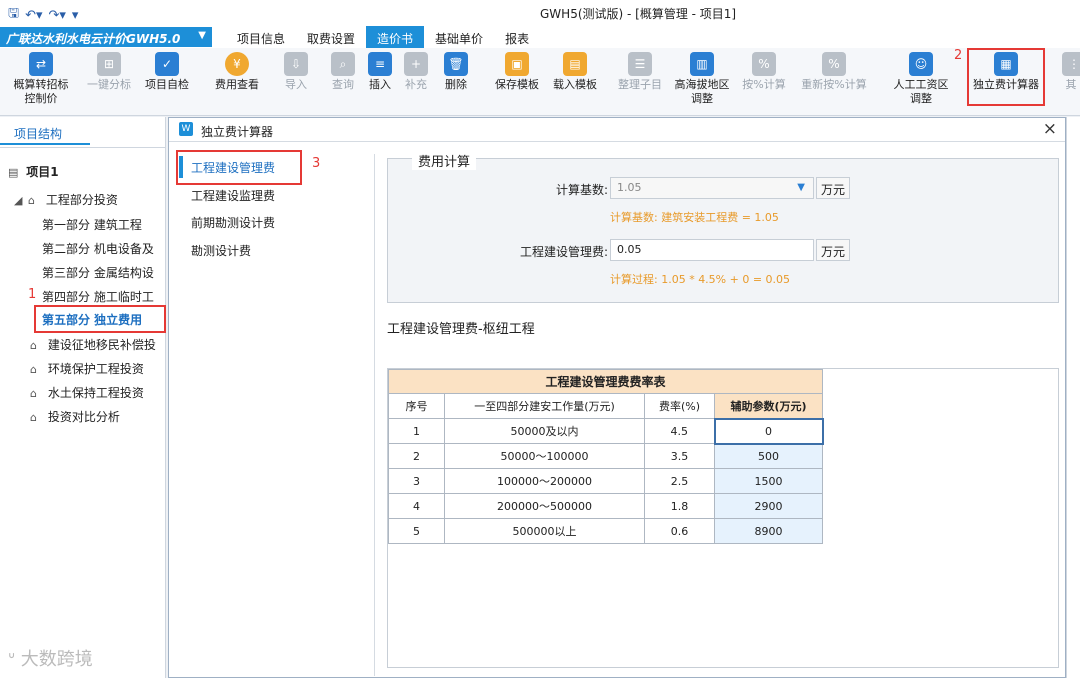 The image size is (1080, 678). What do you see at coordinates (331, 37) in the screenshot?
I see `tab-fee-settings: 取费设置` at bounding box center [331, 37].